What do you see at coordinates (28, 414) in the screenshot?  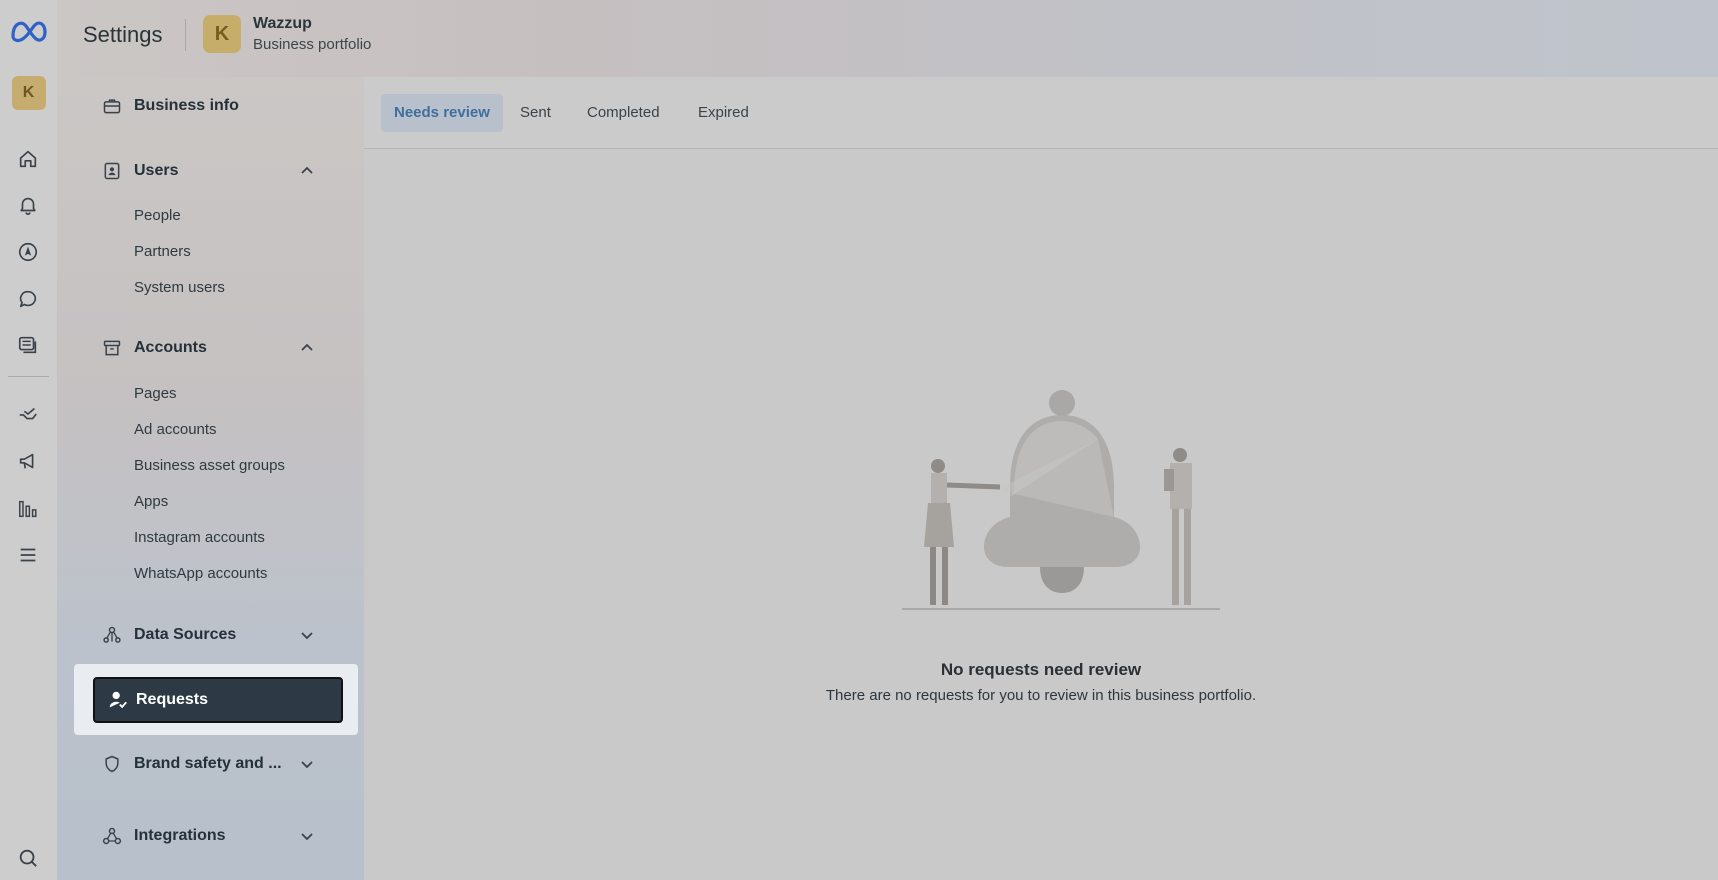 I see `hand-icon` at bounding box center [28, 414].